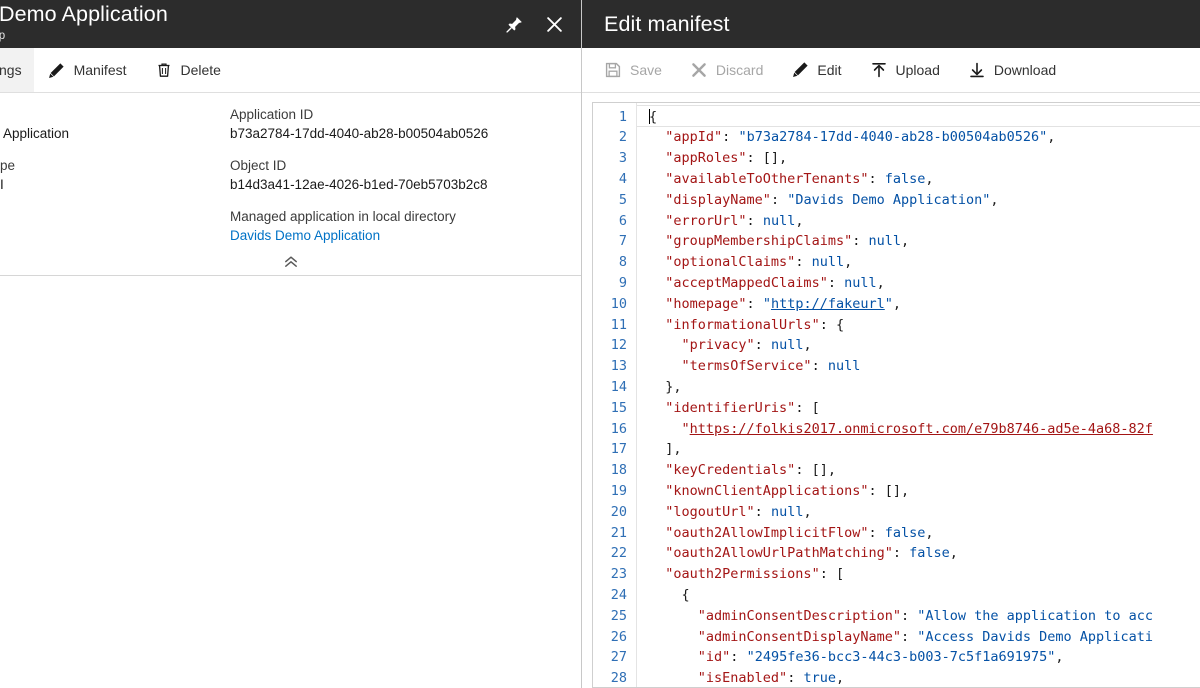  Describe the element at coordinates (685, 428) in the screenshot. I see `editor-token-key: "` at that location.